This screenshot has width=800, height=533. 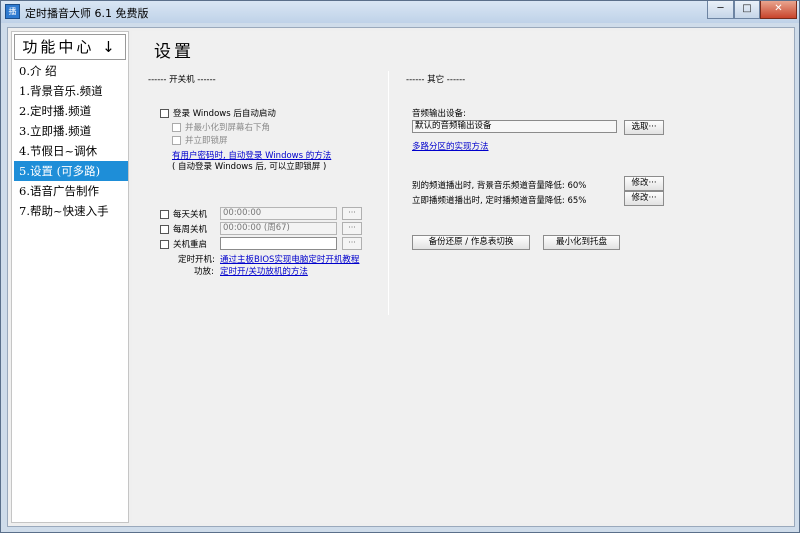 What do you see at coordinates (190, 230) in the screenshot?
I see `weekly-shutdown-label: 每周关机` at bounding box center [190, 230].